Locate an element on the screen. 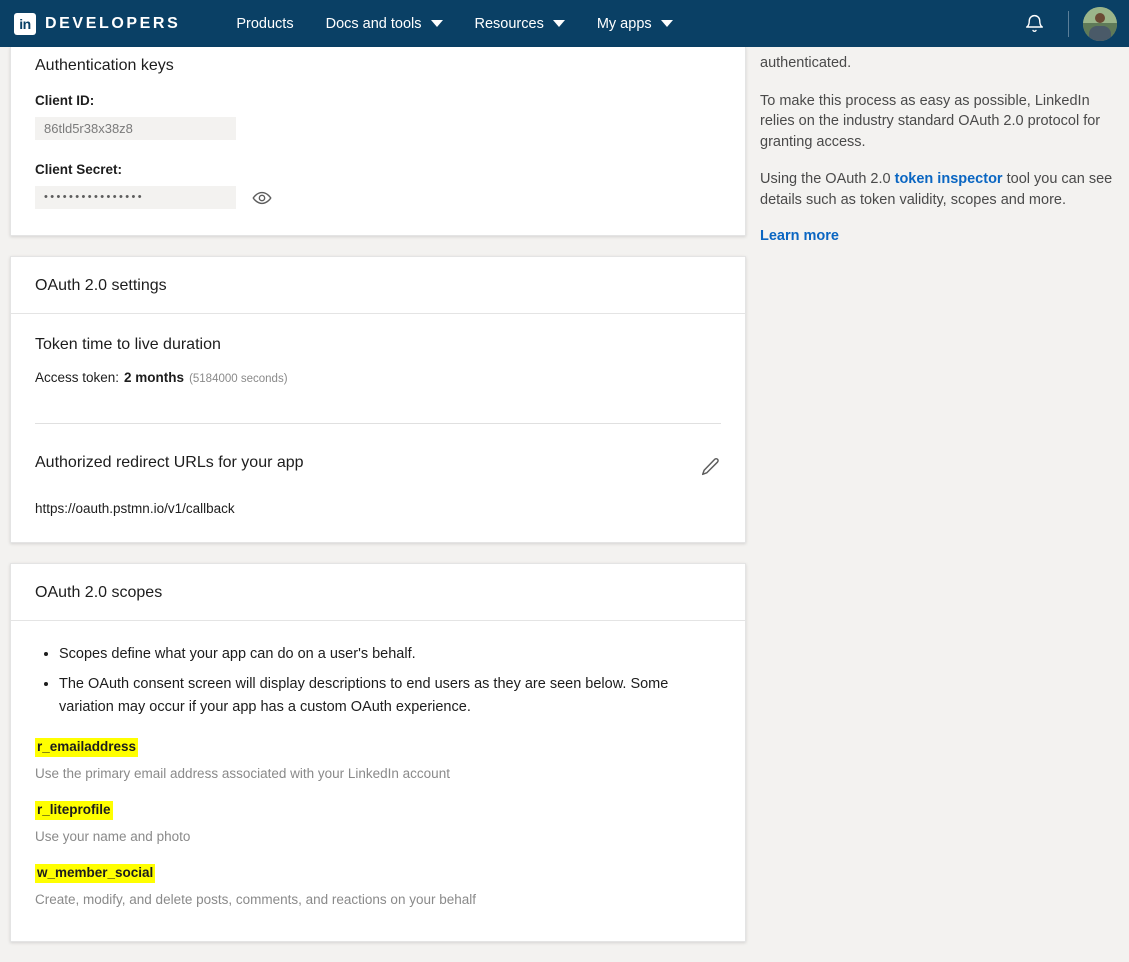 The height and width of the screenshot is (962, 1129). nav-item-products: Products is located at coordinates (264, 23).